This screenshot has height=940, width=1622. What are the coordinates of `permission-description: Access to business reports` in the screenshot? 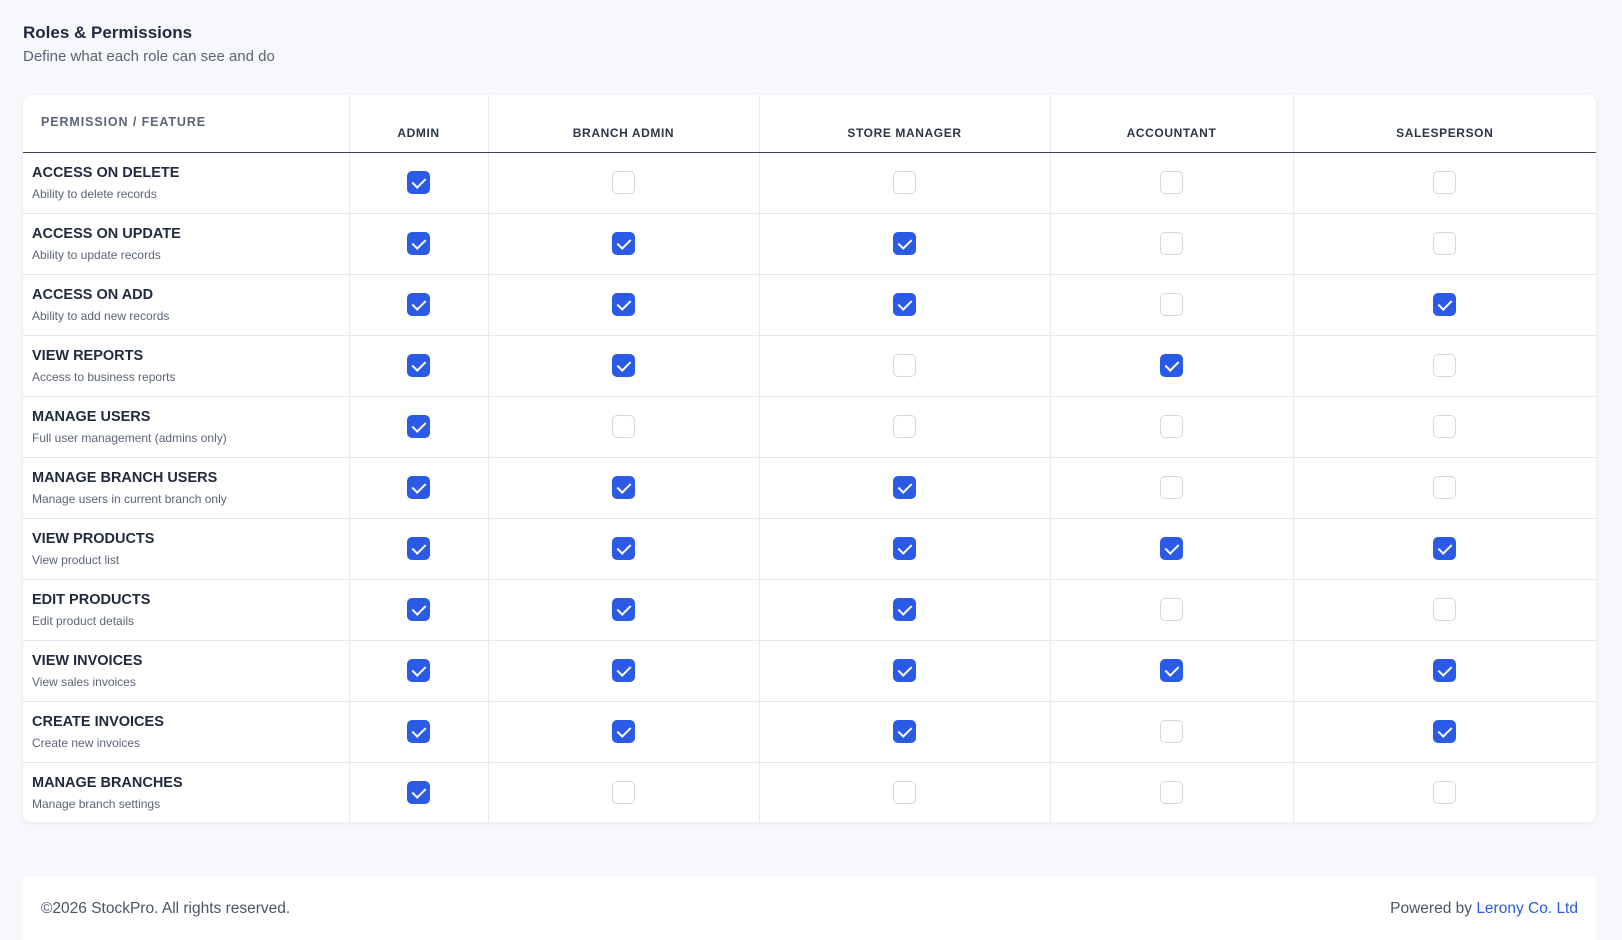 It's located at (104, 376).